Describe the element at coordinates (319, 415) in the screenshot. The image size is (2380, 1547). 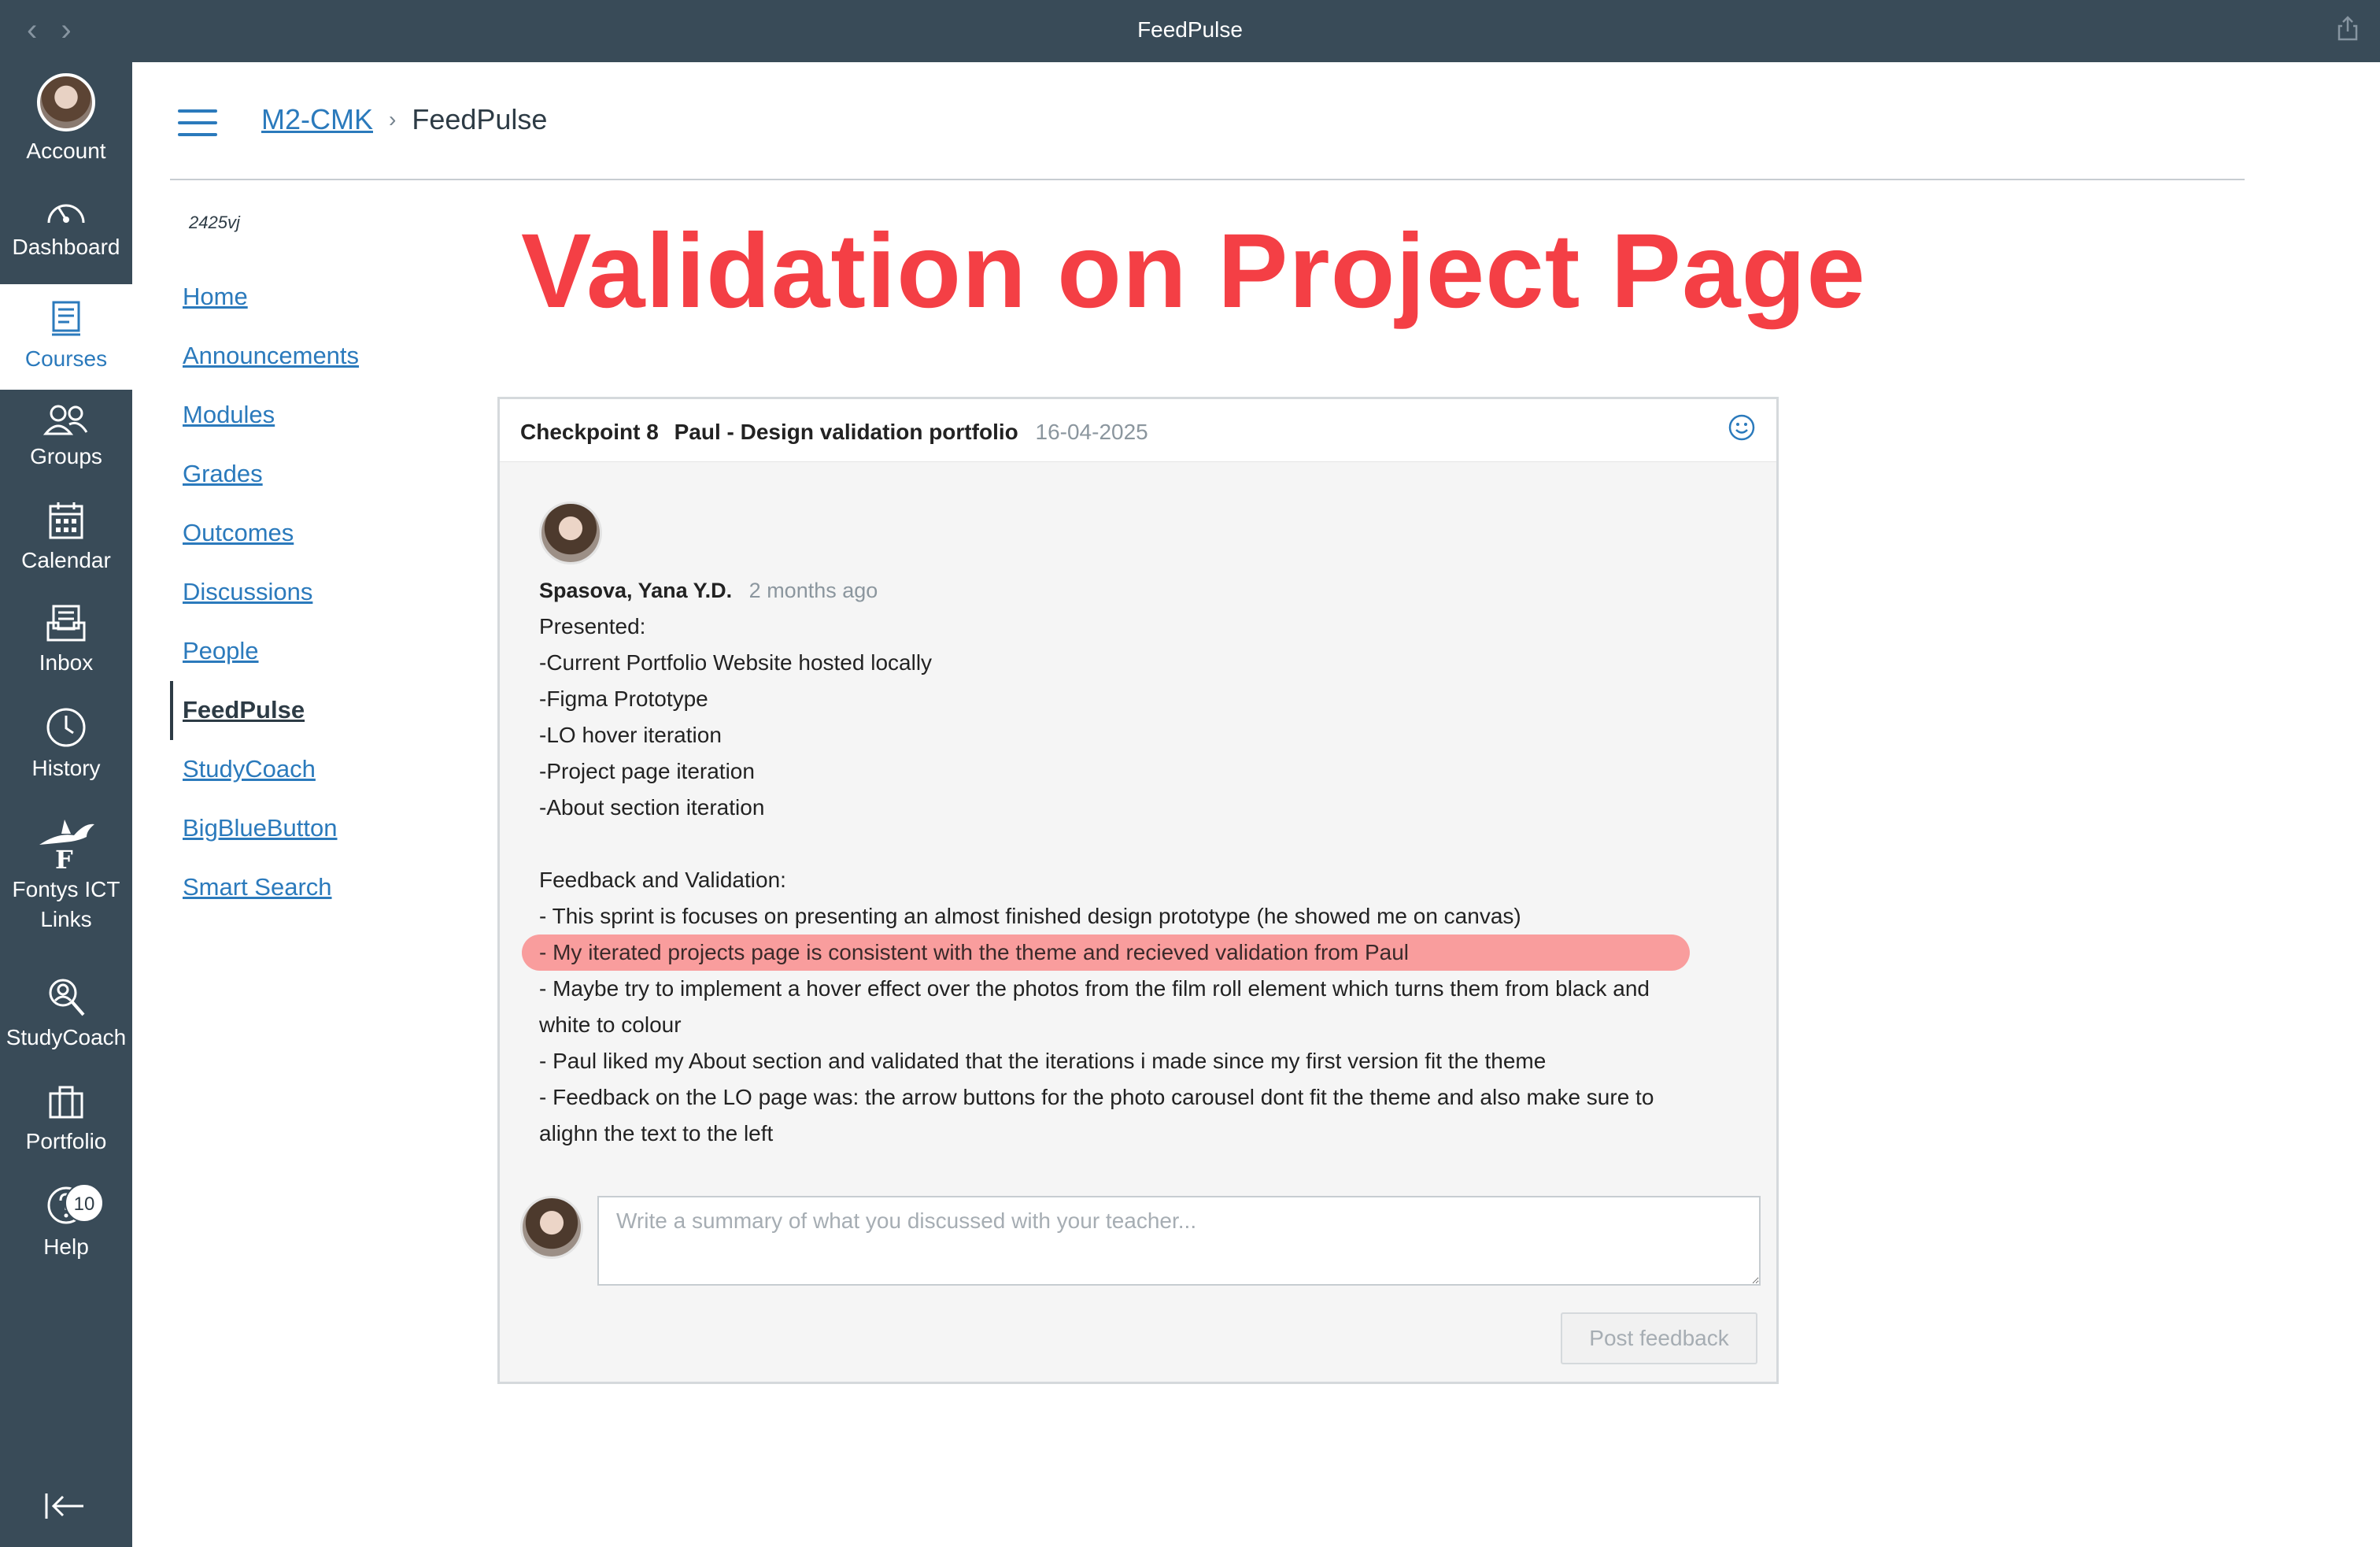
I see `course-nav-modules: Modules` at that location.